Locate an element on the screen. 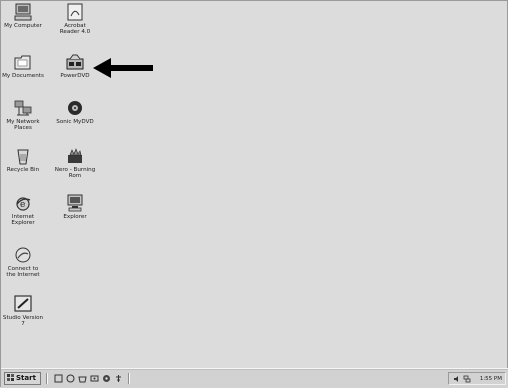 This screenshot has height=388, width=508. start-button: Start is located at coordinates (22, 378).